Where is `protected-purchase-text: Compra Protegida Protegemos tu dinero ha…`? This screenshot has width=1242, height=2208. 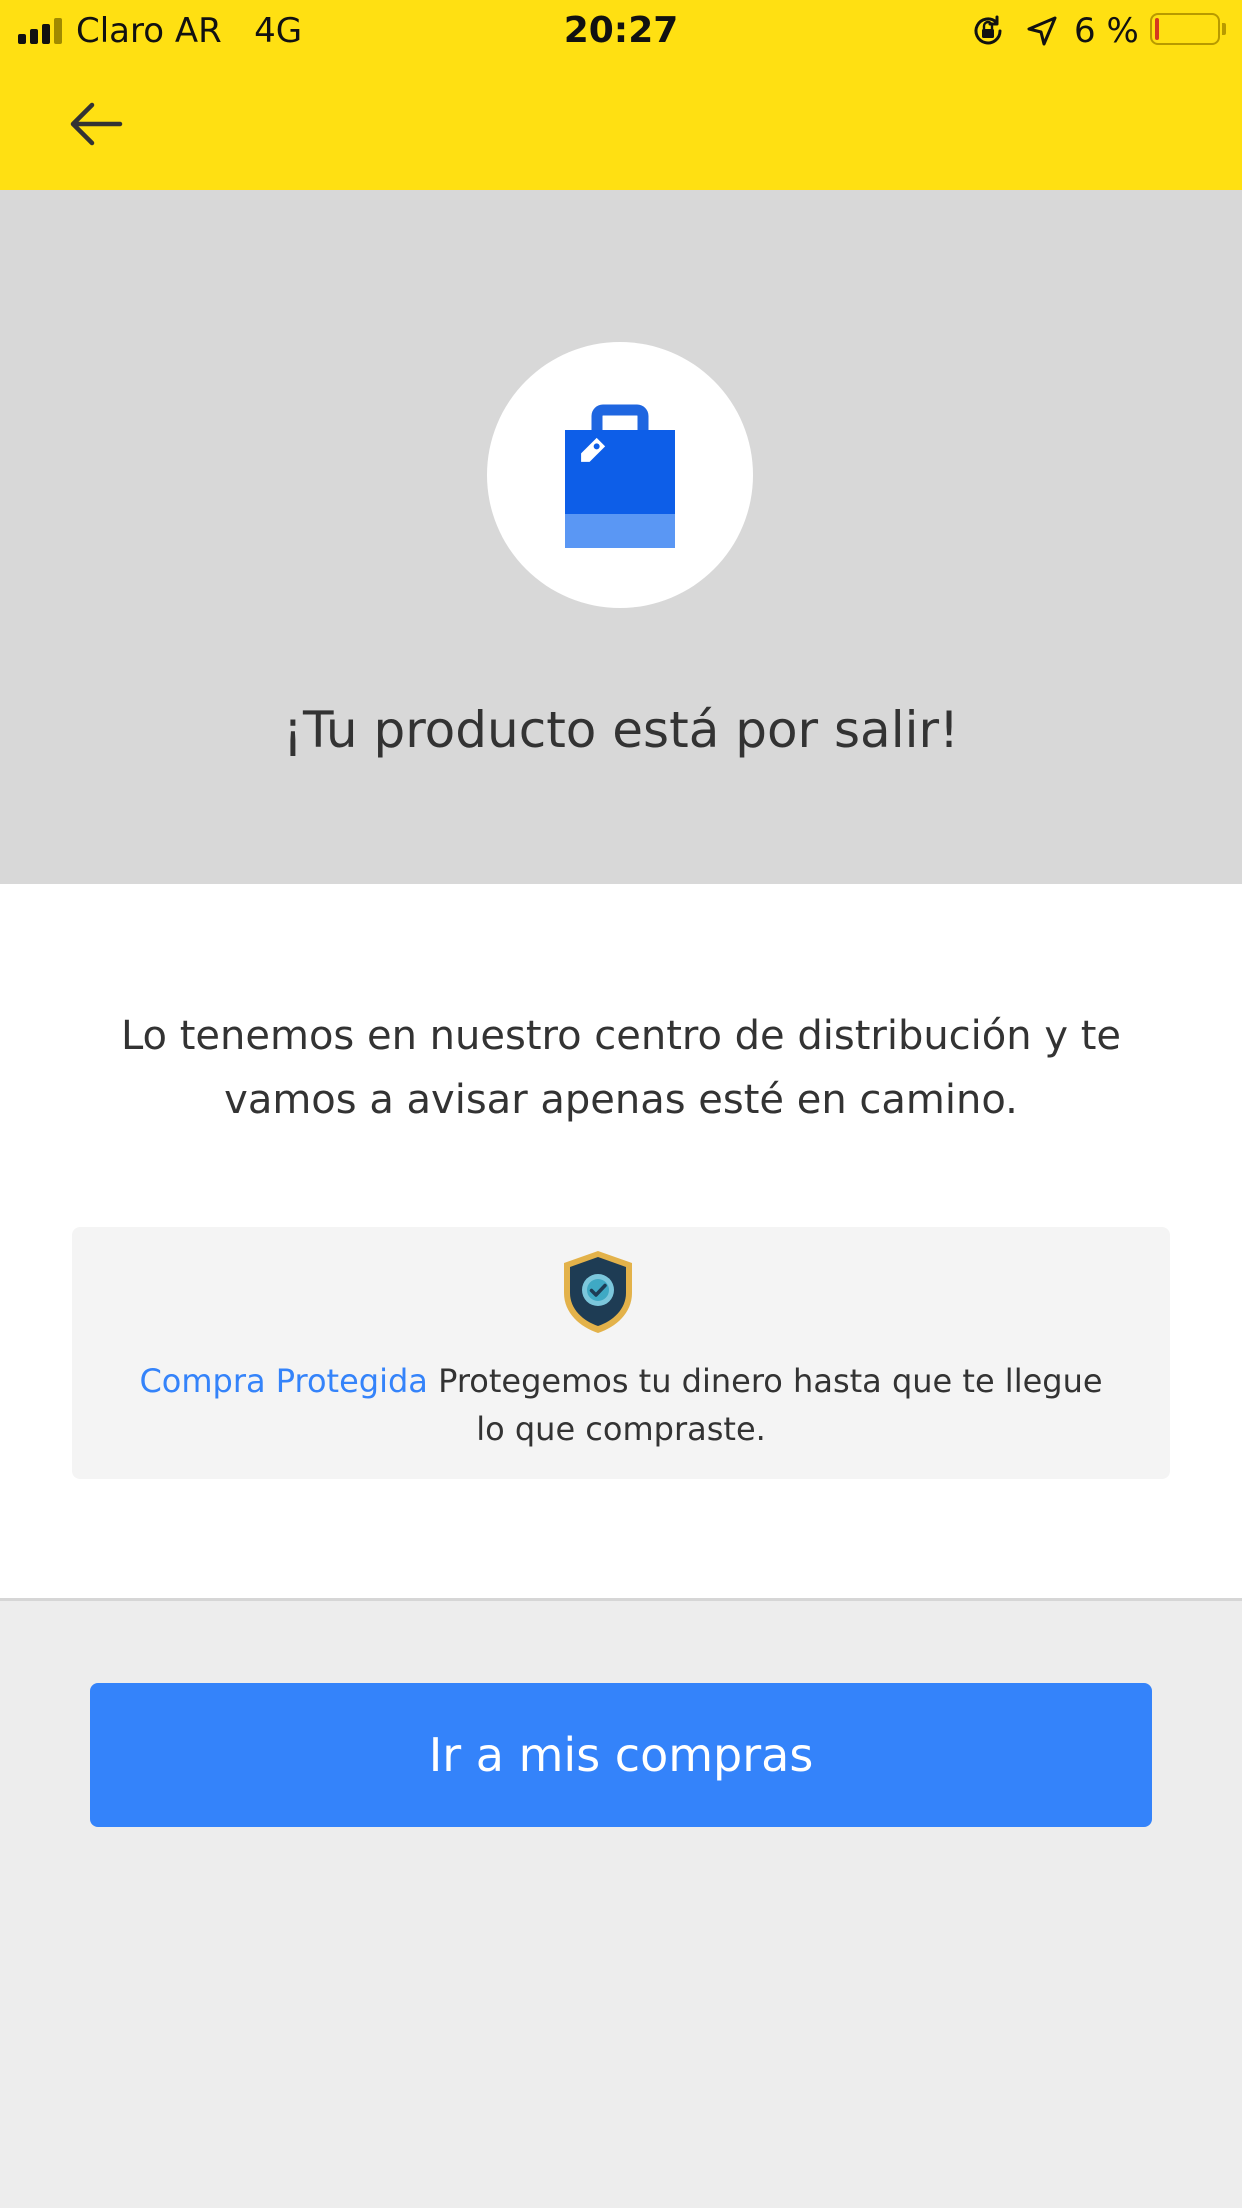 protected-purchase-text: Compra Protegida Protegemos tu dinero ha… is located at coordinates (621, 1405).